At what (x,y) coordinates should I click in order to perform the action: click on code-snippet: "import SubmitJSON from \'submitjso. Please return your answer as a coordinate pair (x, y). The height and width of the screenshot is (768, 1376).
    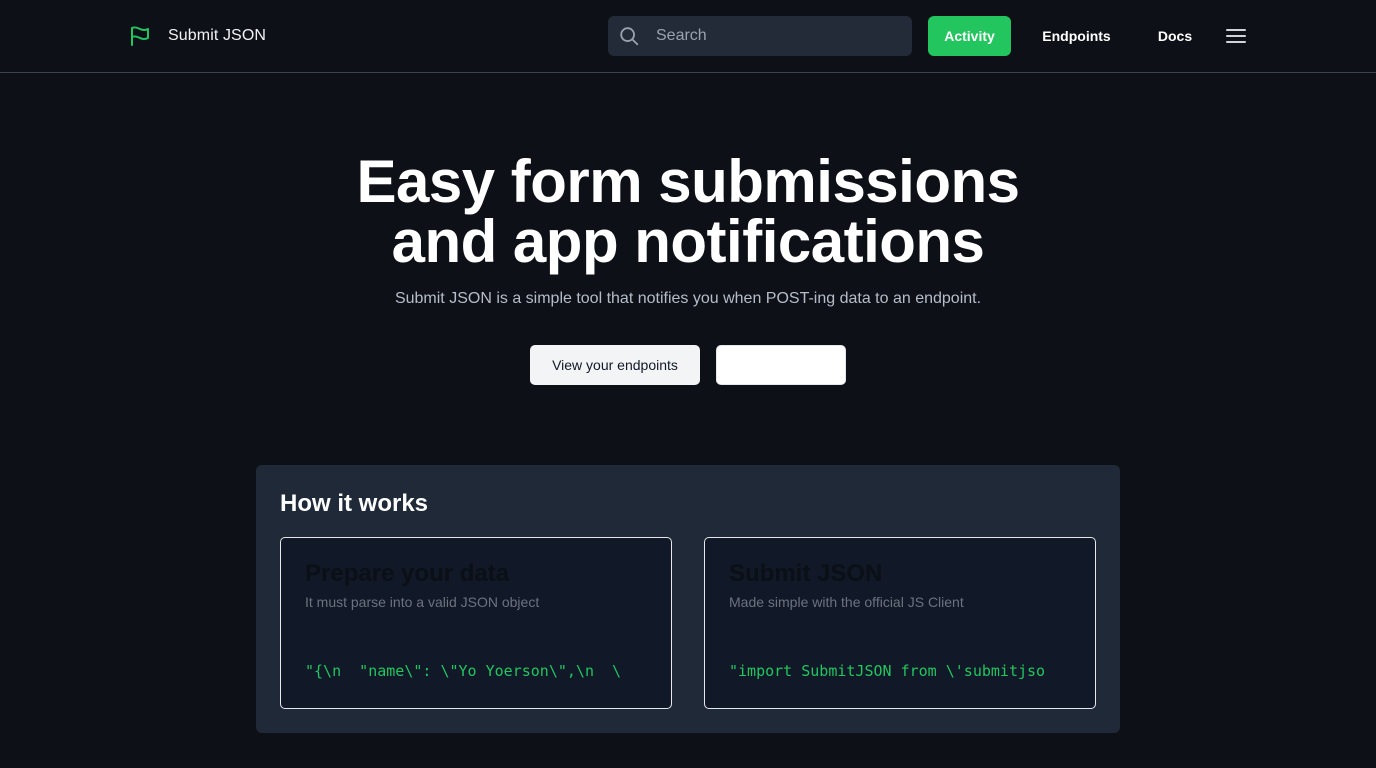
    Looking at the image, I should click on (887, 671).